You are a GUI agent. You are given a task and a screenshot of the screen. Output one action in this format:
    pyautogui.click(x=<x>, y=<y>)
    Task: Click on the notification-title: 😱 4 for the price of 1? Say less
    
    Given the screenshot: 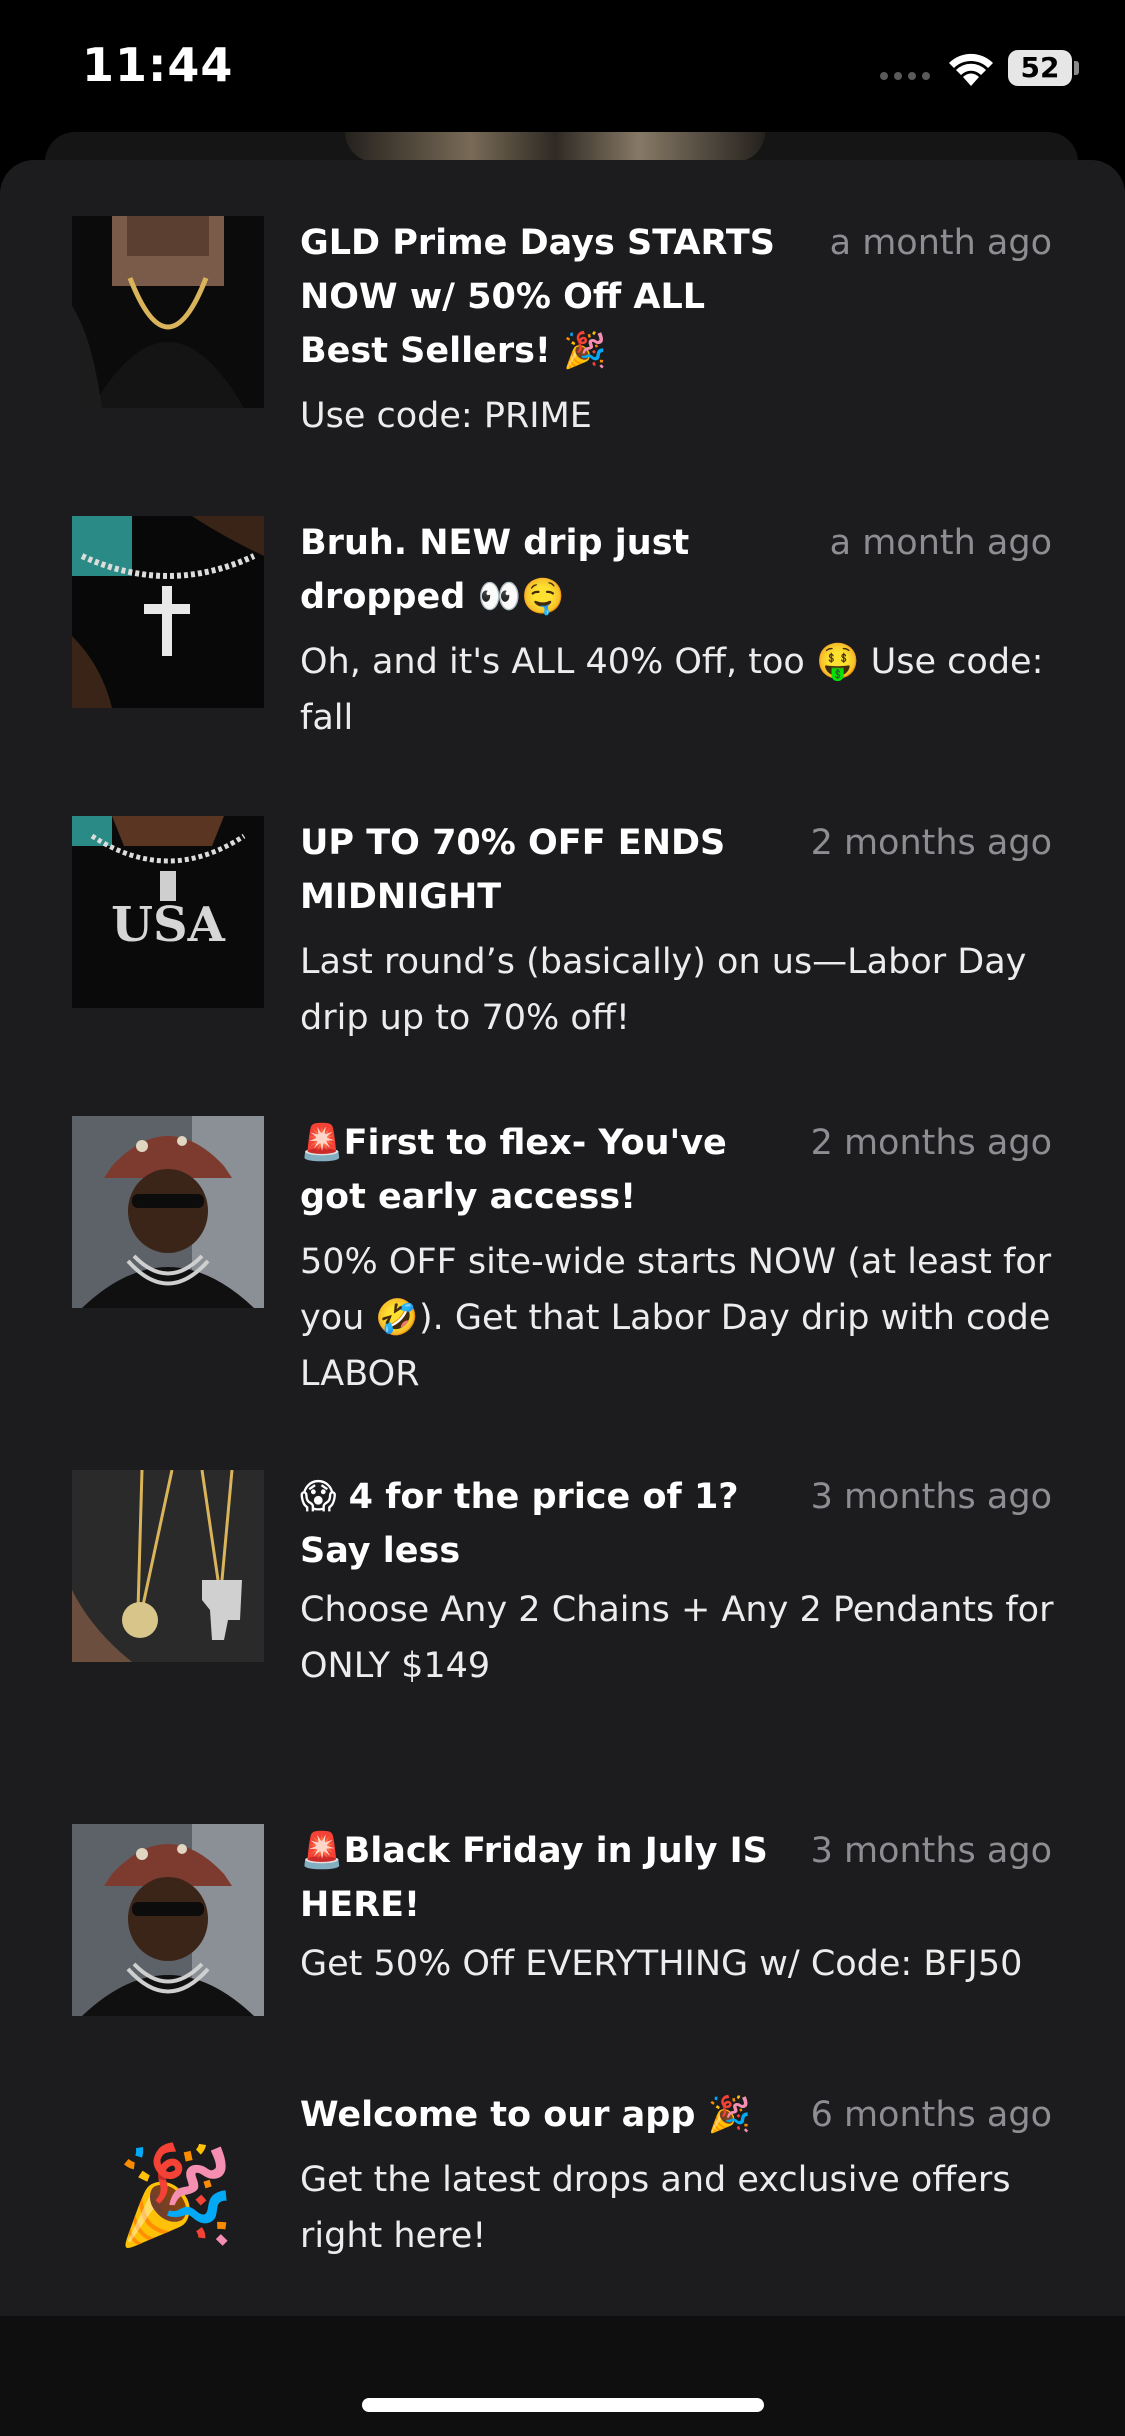 What is the action you would take?
    pyautogui.click(x=519, y=1524)
    